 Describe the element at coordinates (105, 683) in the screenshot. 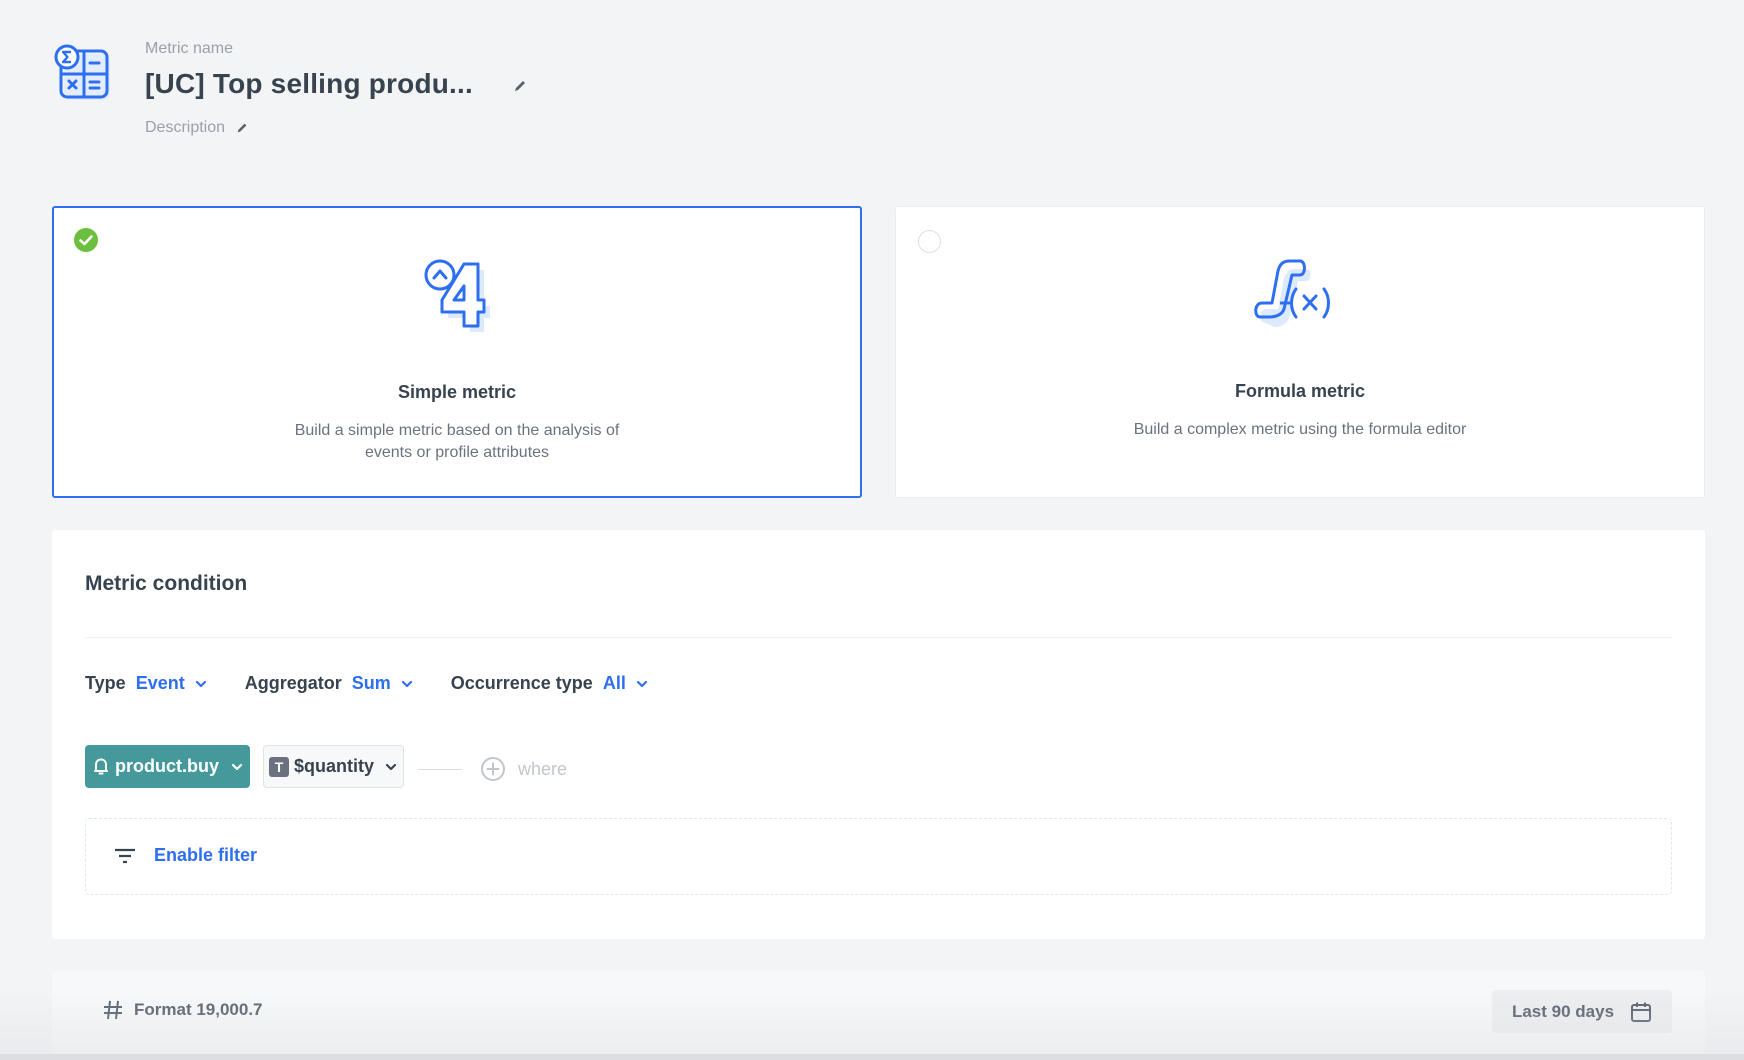

I see `type-label: Type` at that location.